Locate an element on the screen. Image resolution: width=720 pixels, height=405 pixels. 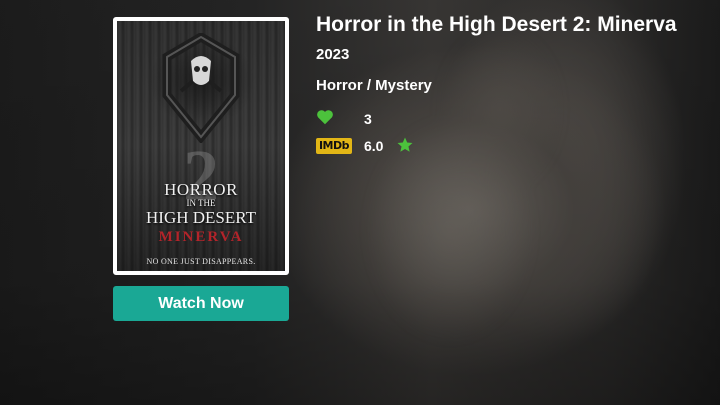
movie-year: 2023 is located at coordinates (333, 54).